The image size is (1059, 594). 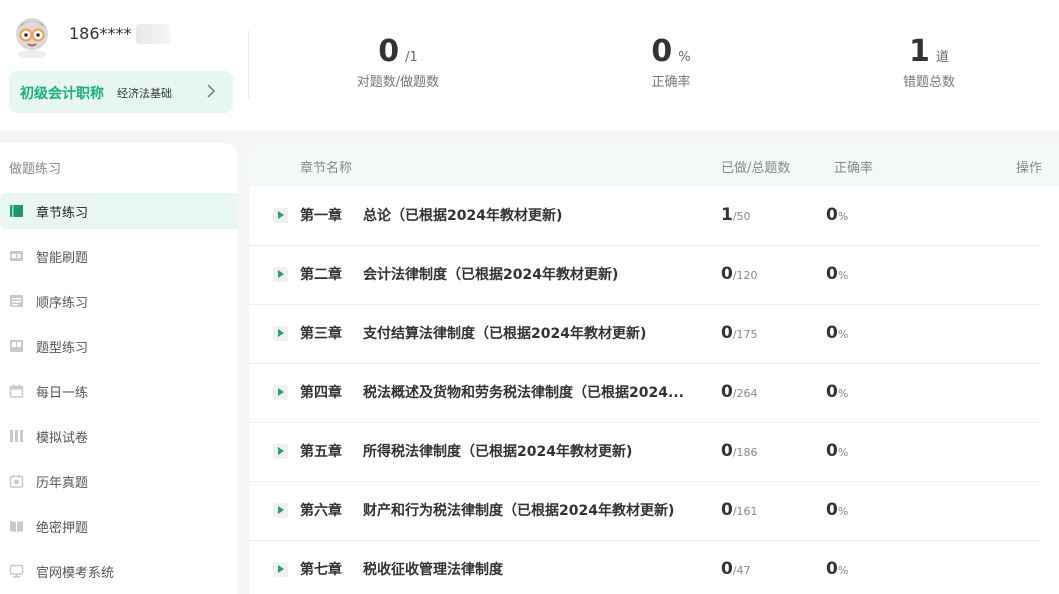 What do you see at coordinates (533, 510) in the screenshot?
I see `chapter-title: 财产和行为税法律制度（已根据2024年教材更新)` at bounding box center [533, 510].